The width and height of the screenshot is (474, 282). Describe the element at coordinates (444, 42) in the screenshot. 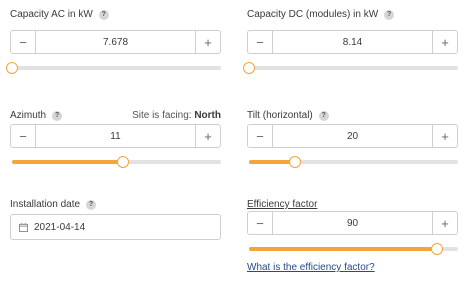

I see `capacity-dc-increment-button: +` at that location.